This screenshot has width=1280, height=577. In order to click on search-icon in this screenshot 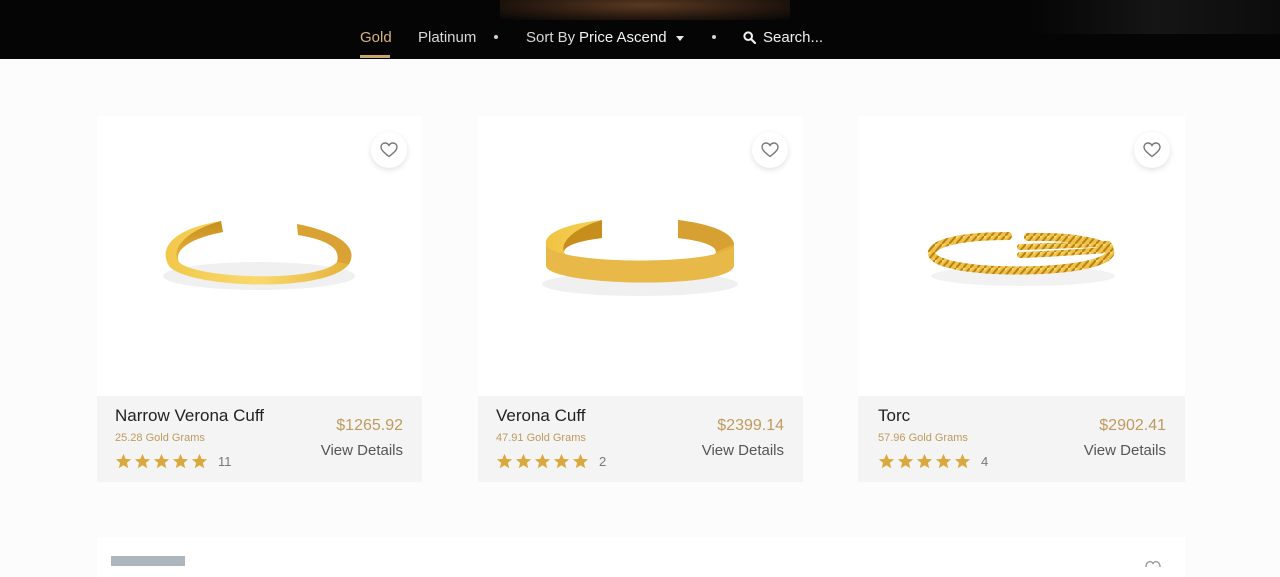, I will do `click(749, 37)`.